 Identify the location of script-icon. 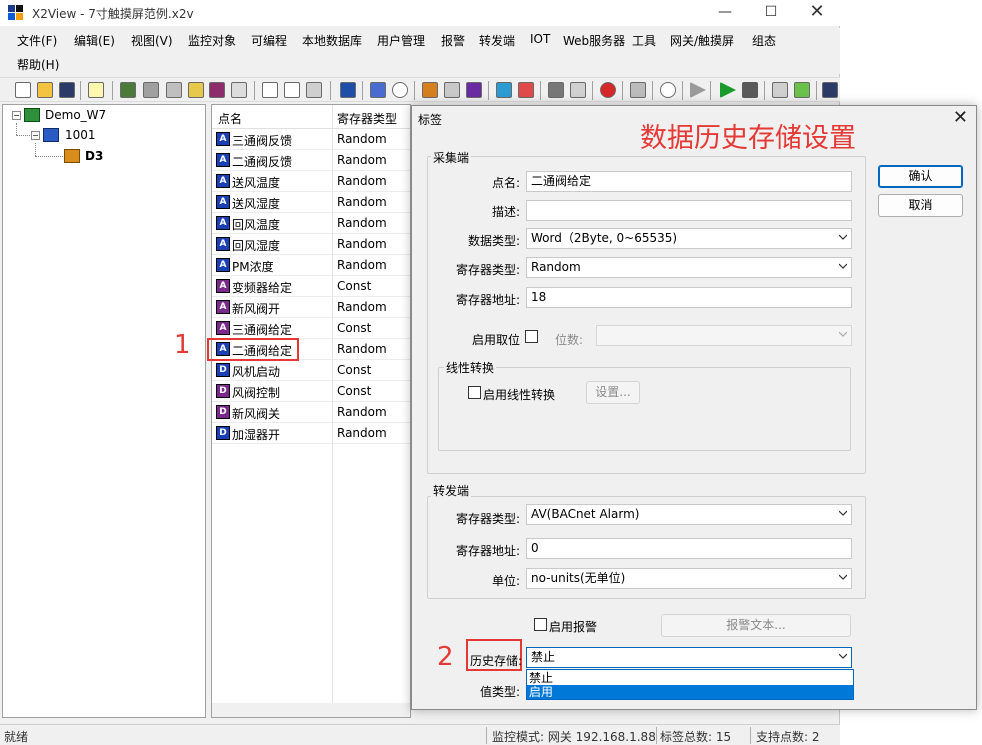
(430, 90).